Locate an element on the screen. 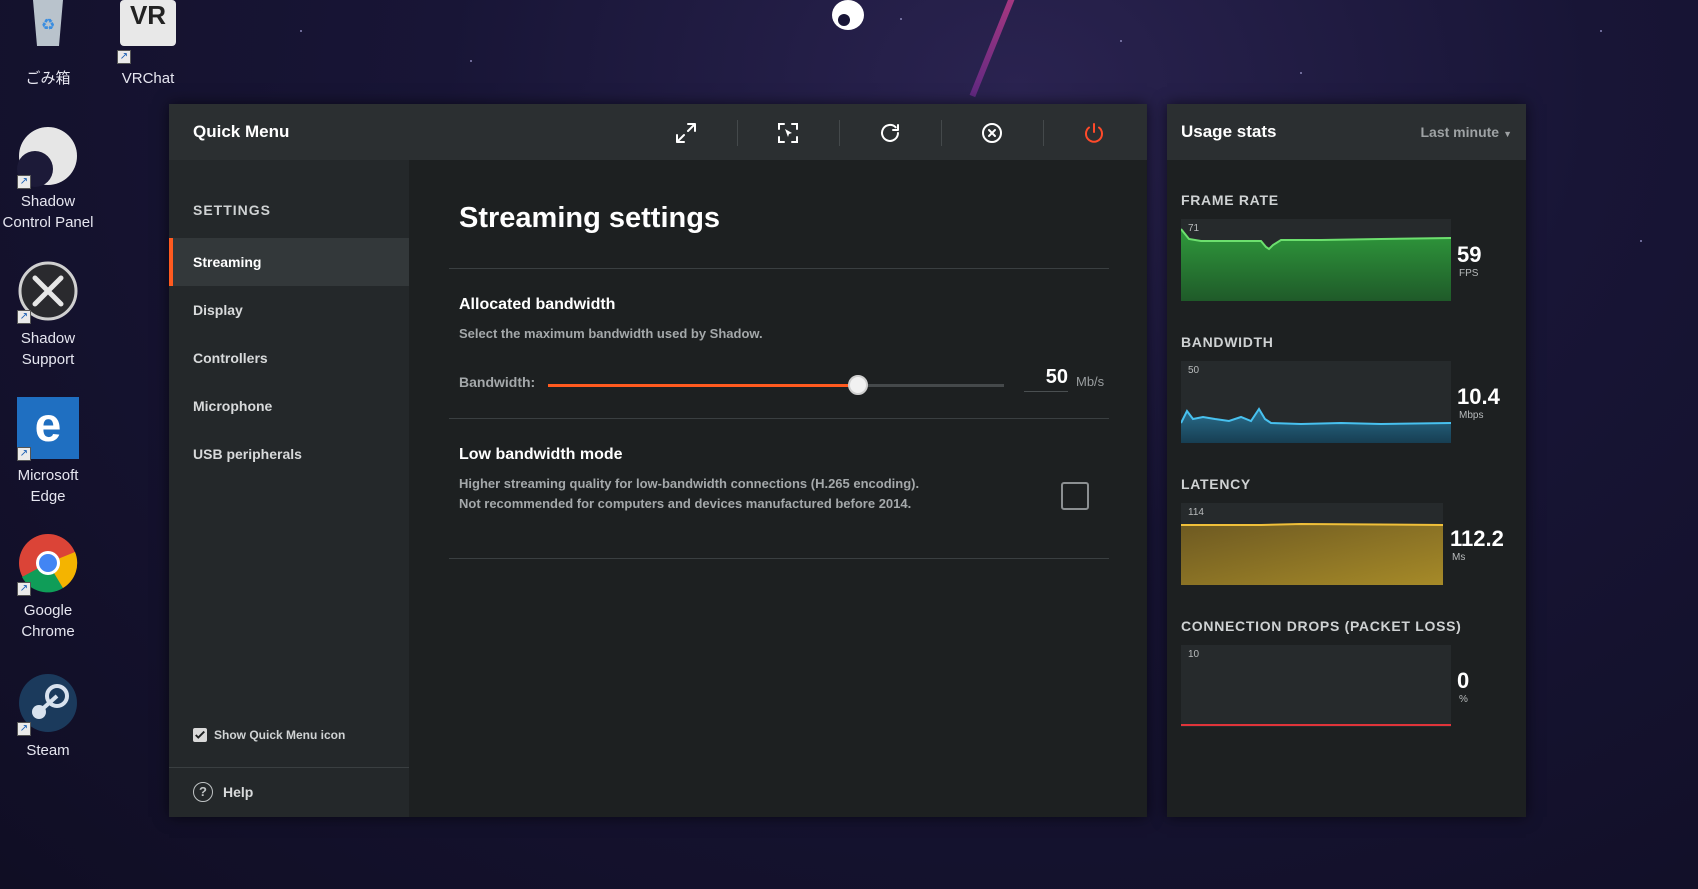  power-button is located at coordinates (1094, 133).